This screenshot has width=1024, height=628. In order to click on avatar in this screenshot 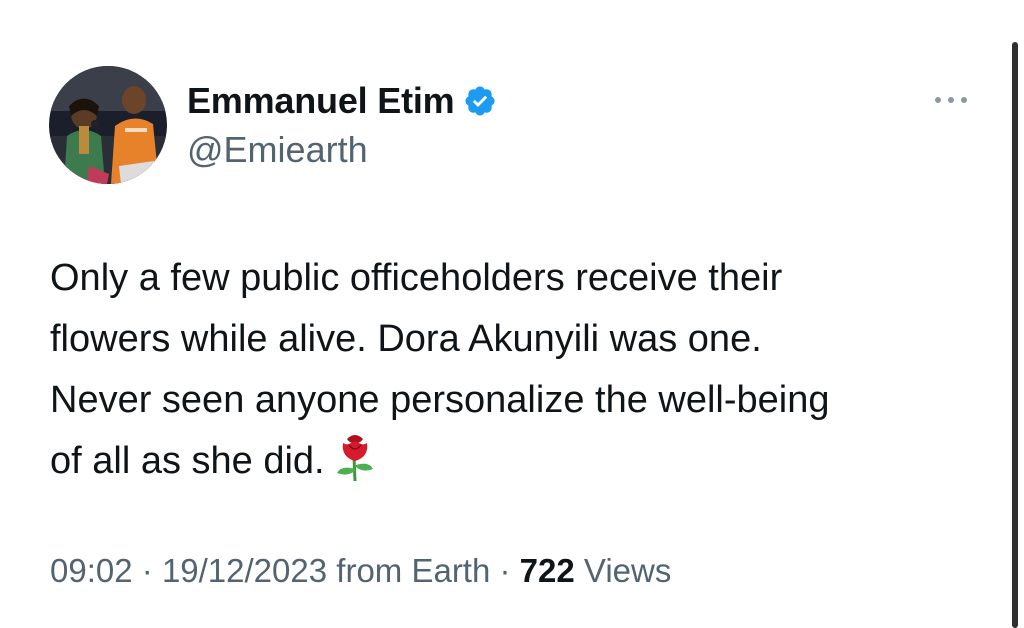, I will do `click(108, 125)`.